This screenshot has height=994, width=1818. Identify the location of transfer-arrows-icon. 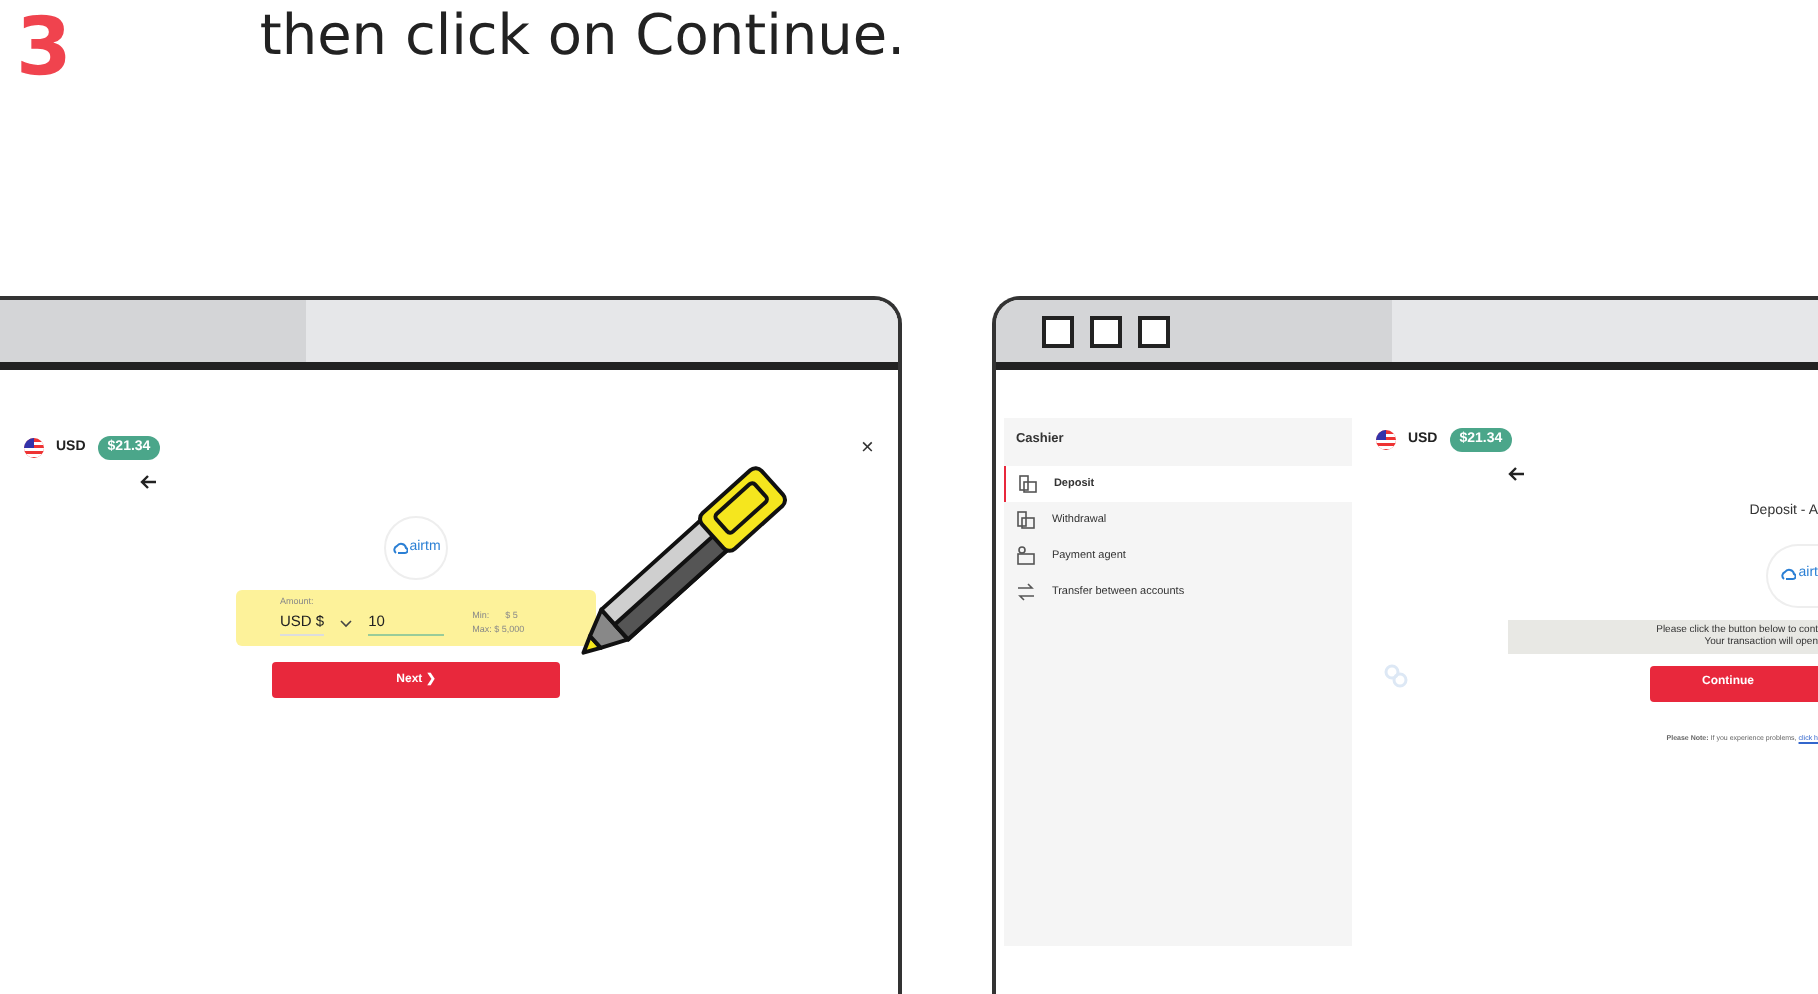
(1025, 592).